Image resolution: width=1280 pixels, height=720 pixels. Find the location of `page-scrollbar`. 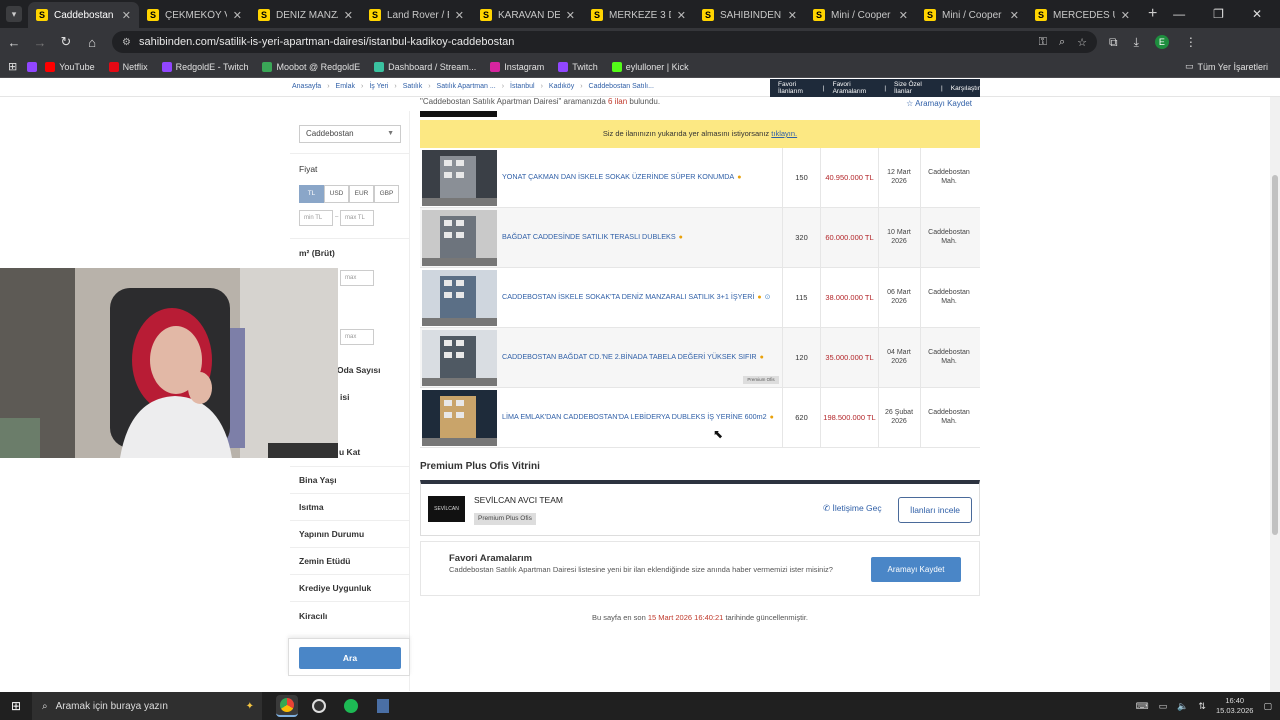

page-scrollbar is located at coordinates (1275, 394).